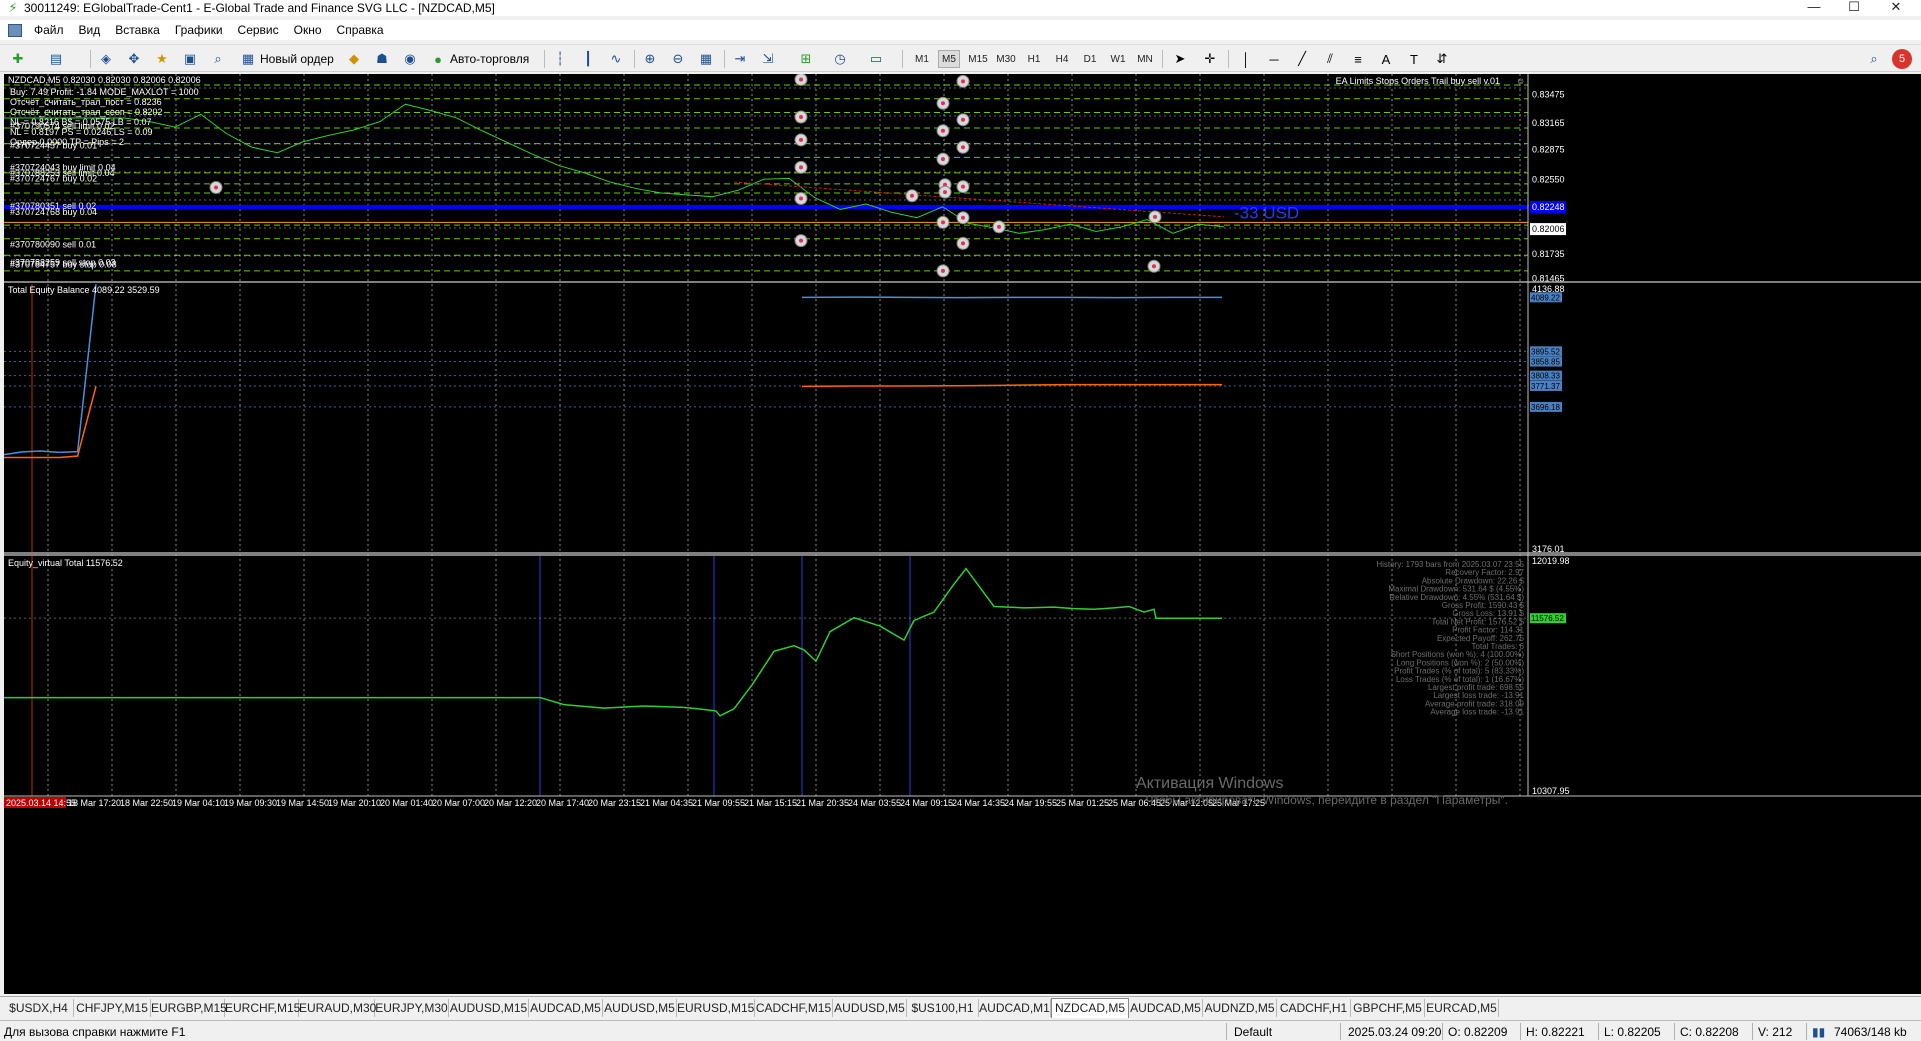 The width and height of the screenshot is (1921, 1041). What do you see at coordinates (1180, 59) in the screenshot?
I see `cursor-icon: ➤` at bounding box center [1180, 59].